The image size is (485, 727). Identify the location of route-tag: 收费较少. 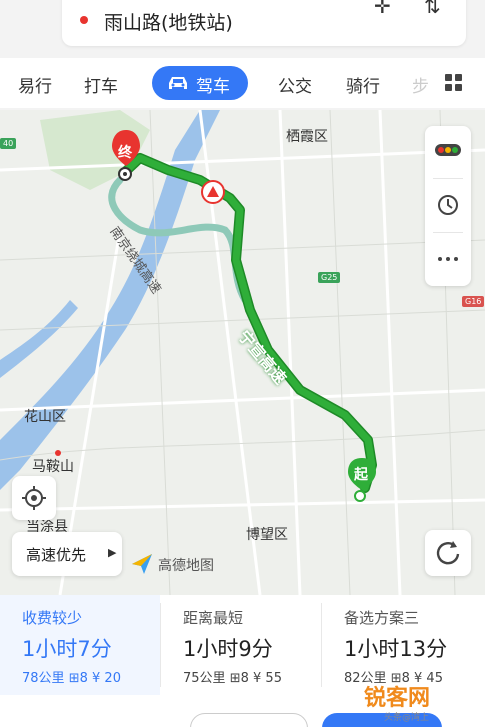
(52, 618).